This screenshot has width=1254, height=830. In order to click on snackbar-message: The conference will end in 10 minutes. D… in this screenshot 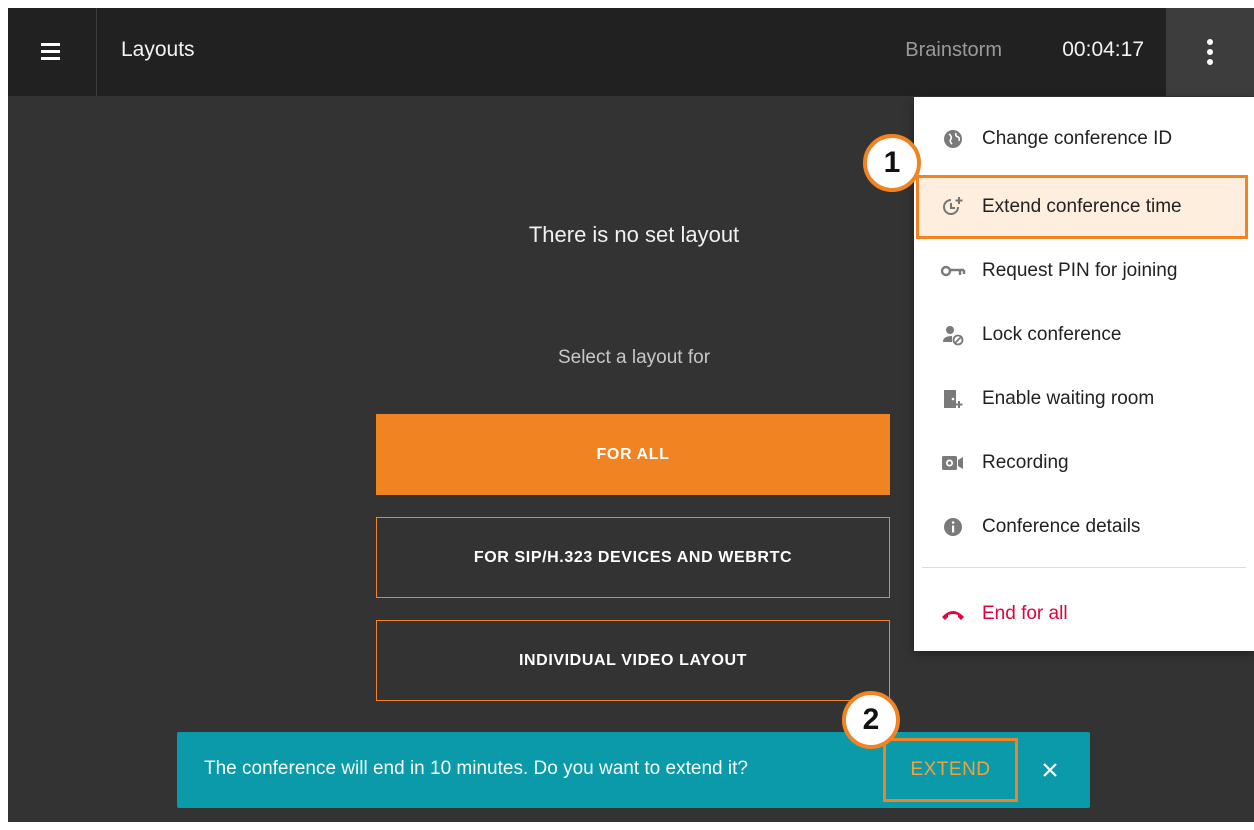, I will do `click(476, 768)`.